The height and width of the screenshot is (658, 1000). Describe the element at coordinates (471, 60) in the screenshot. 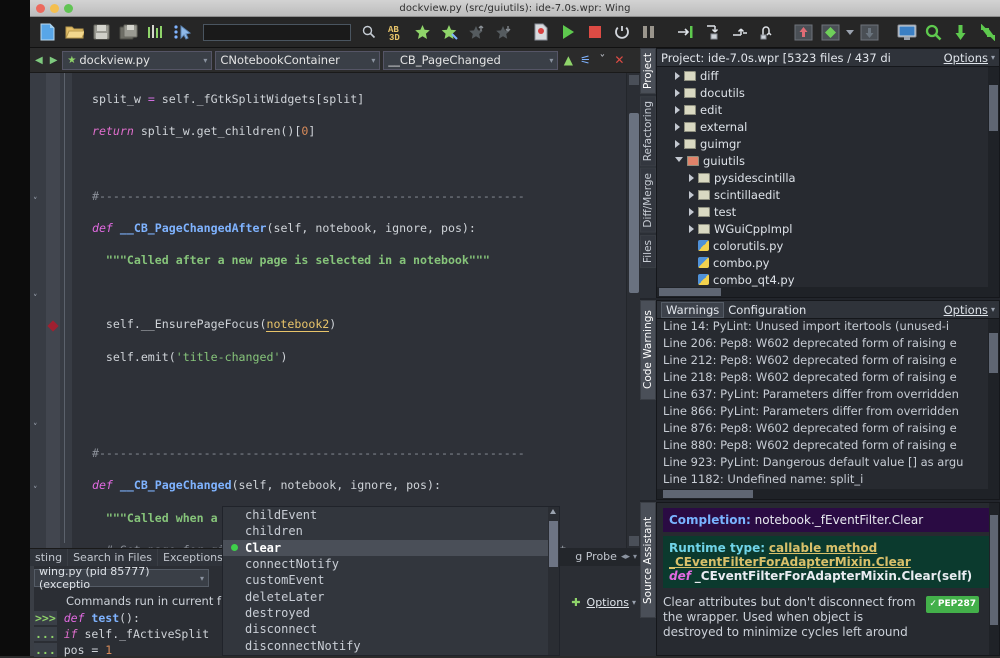

I see `function-combo: __CB_PageChanged ▾` at that location.